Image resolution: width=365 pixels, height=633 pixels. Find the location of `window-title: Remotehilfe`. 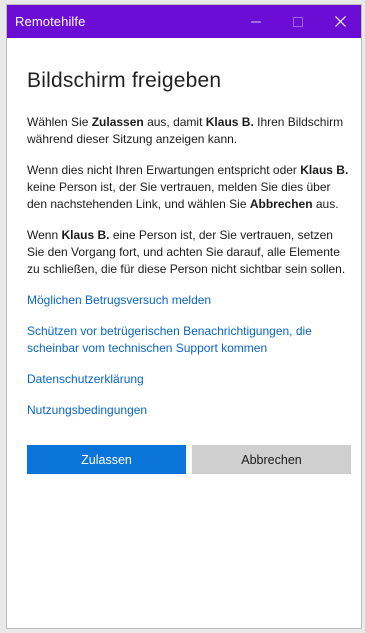

window-title: Remotehilfe is located at coordinates (50, 21).